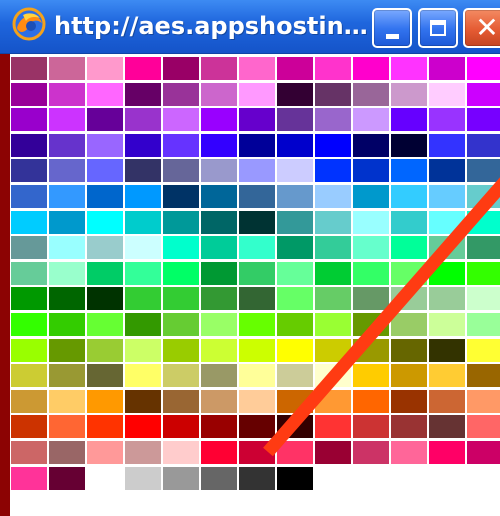  Describe the element at coordinates (438, 28) in the screenshot. I see `maximize-button` at that location.